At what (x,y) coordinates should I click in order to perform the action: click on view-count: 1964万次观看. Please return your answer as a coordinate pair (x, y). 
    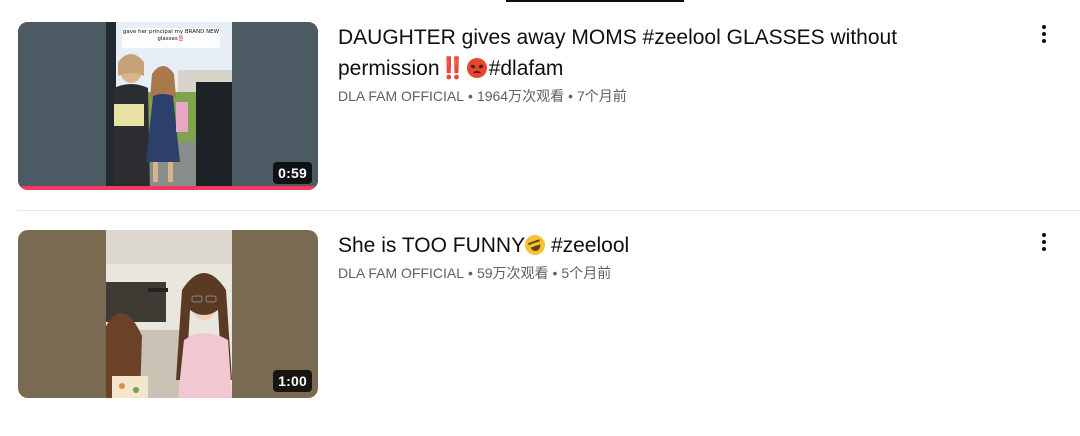
    Looking at the image, I should click on (520, 96).